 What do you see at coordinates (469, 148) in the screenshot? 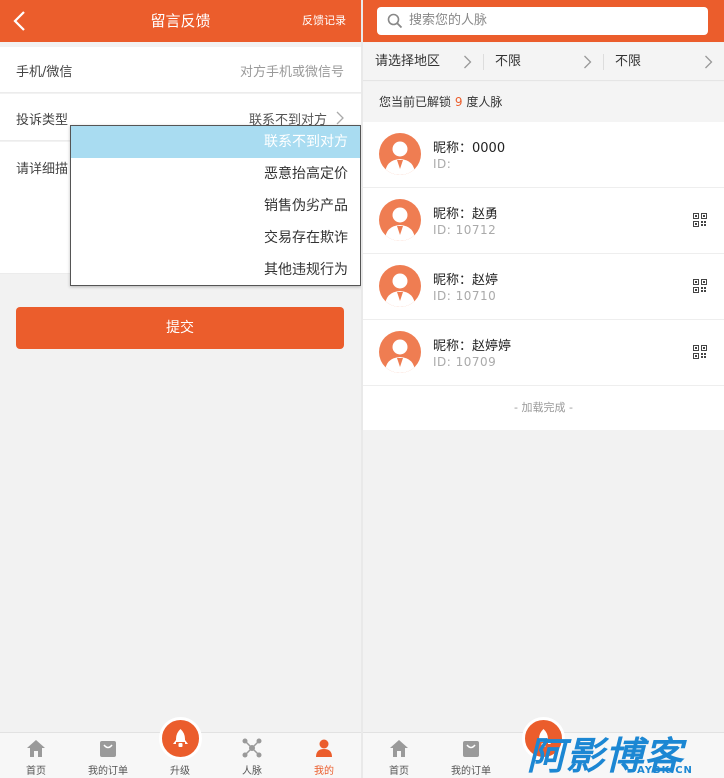
I see `person-name: 昵称：0000` at bounding box center [469, 148].